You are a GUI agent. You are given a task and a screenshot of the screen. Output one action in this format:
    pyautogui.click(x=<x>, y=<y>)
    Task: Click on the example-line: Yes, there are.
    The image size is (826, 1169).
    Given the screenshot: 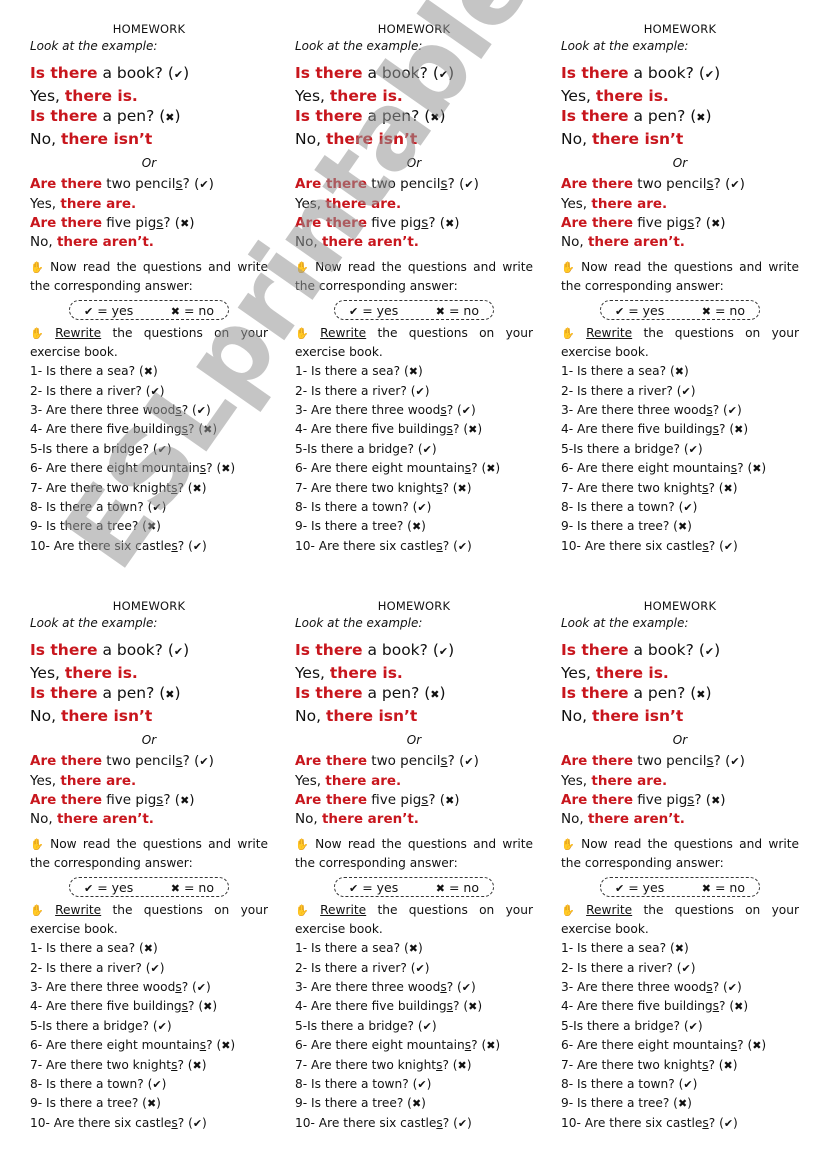 What is the action you would take?
    pyautogui.click(x=680, y=204)
    